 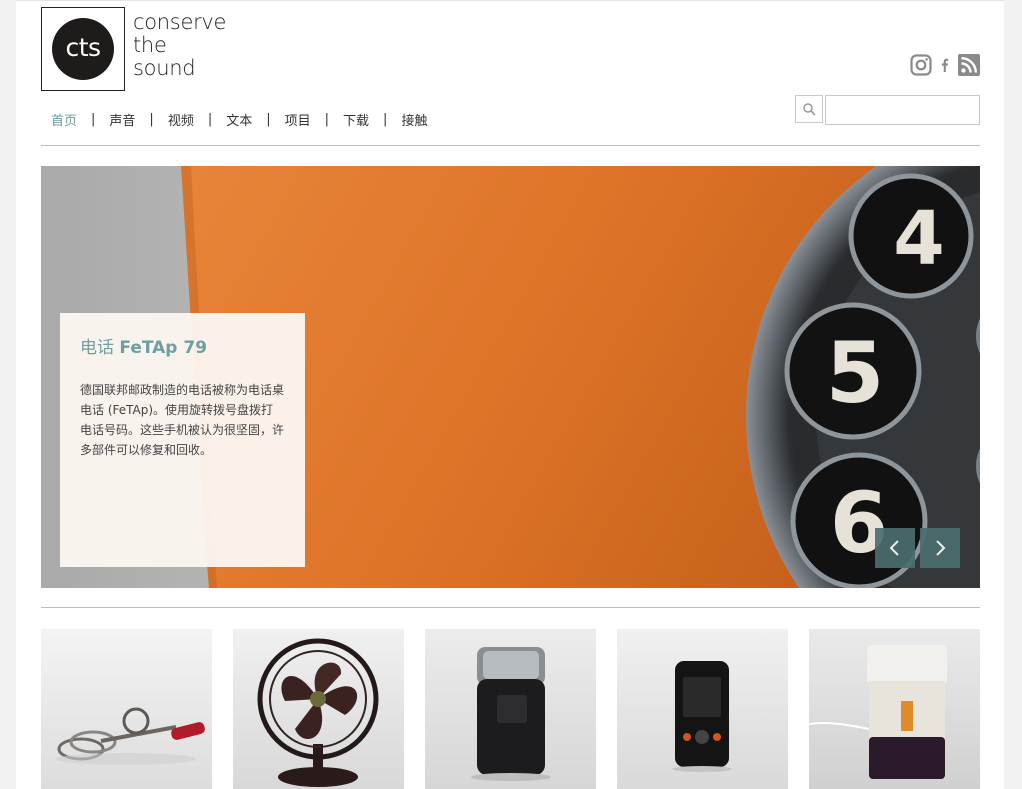 What do you see at coordinates (902, 110) in the screenshot?
I see `search-input` at bounding box center [902, 110].